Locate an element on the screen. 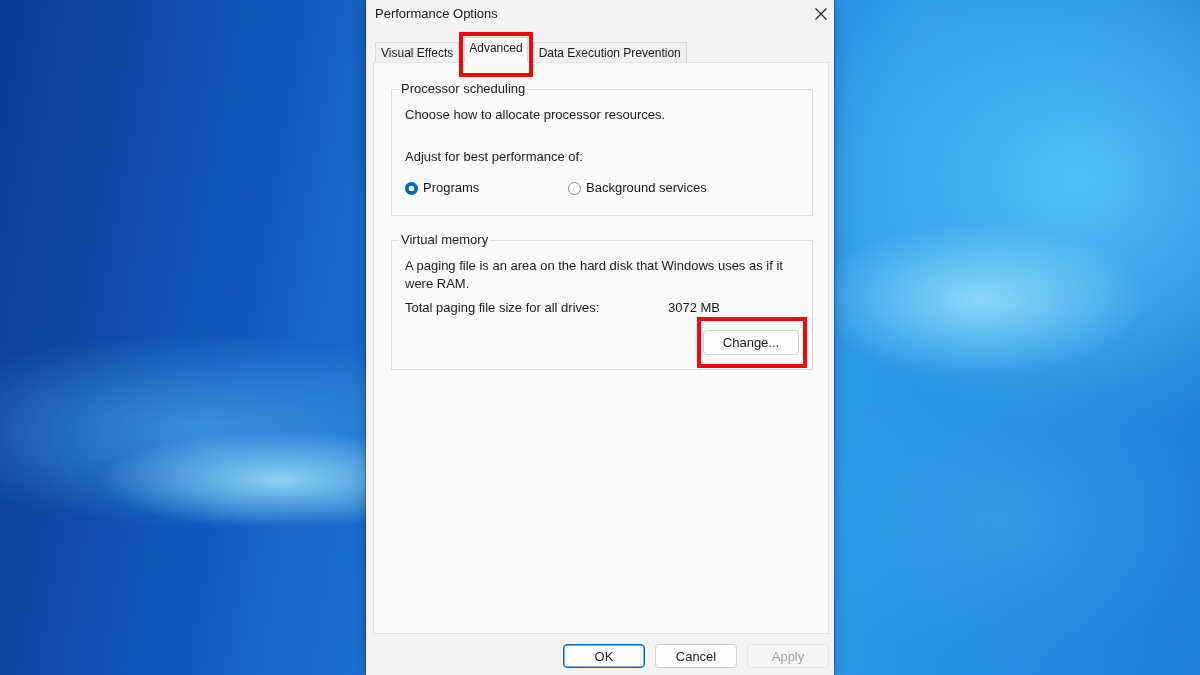 This screenshot has width=1200, height=675. tab: Advanced is located at coordinates (496, 50).